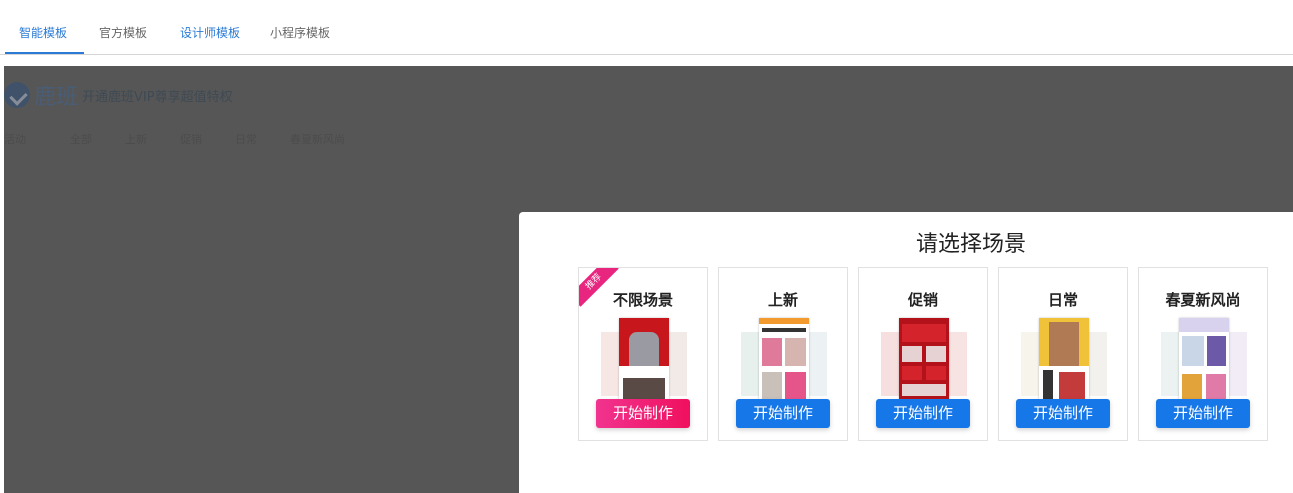  Describe the element at coordinates (642, 300) in the screenshot. I see `scene-card-title: 不限场景` at that location.